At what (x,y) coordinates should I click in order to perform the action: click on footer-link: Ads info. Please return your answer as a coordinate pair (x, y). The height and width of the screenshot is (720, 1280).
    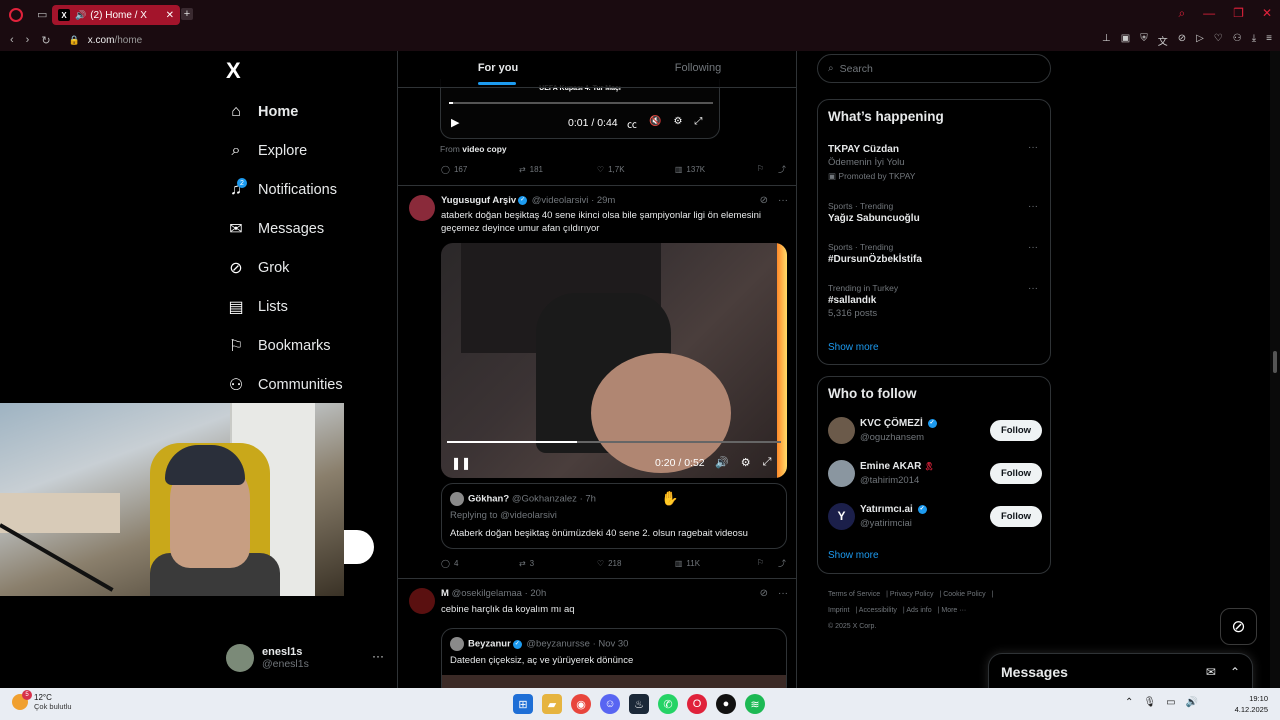
    Looking at the image, I should click on (918, 610).